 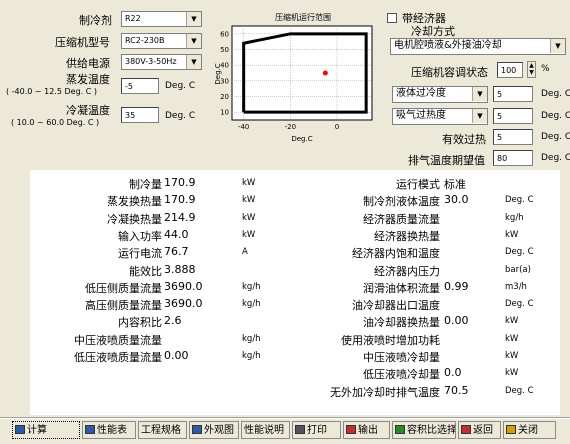 What do you see at coordinates (513, 94) in the screenshot?
I see `subcool-input: 5` at bounding box center [513, 94].